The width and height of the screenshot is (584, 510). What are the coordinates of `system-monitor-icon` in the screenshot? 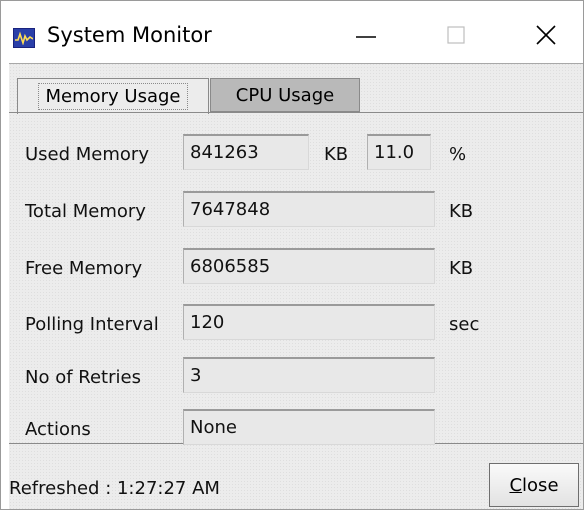 It's located at (24, 38).